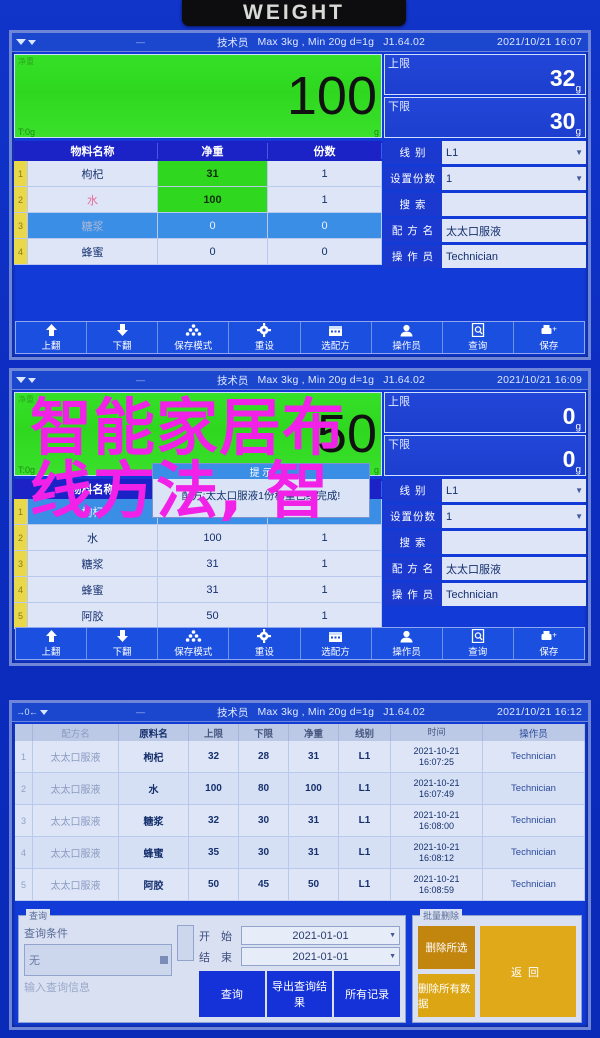 Image resolution: width=600 pixels, height=1038 pixels. I want to click on field-line-2: 线 别 L1 ▼, so click(485, 490).